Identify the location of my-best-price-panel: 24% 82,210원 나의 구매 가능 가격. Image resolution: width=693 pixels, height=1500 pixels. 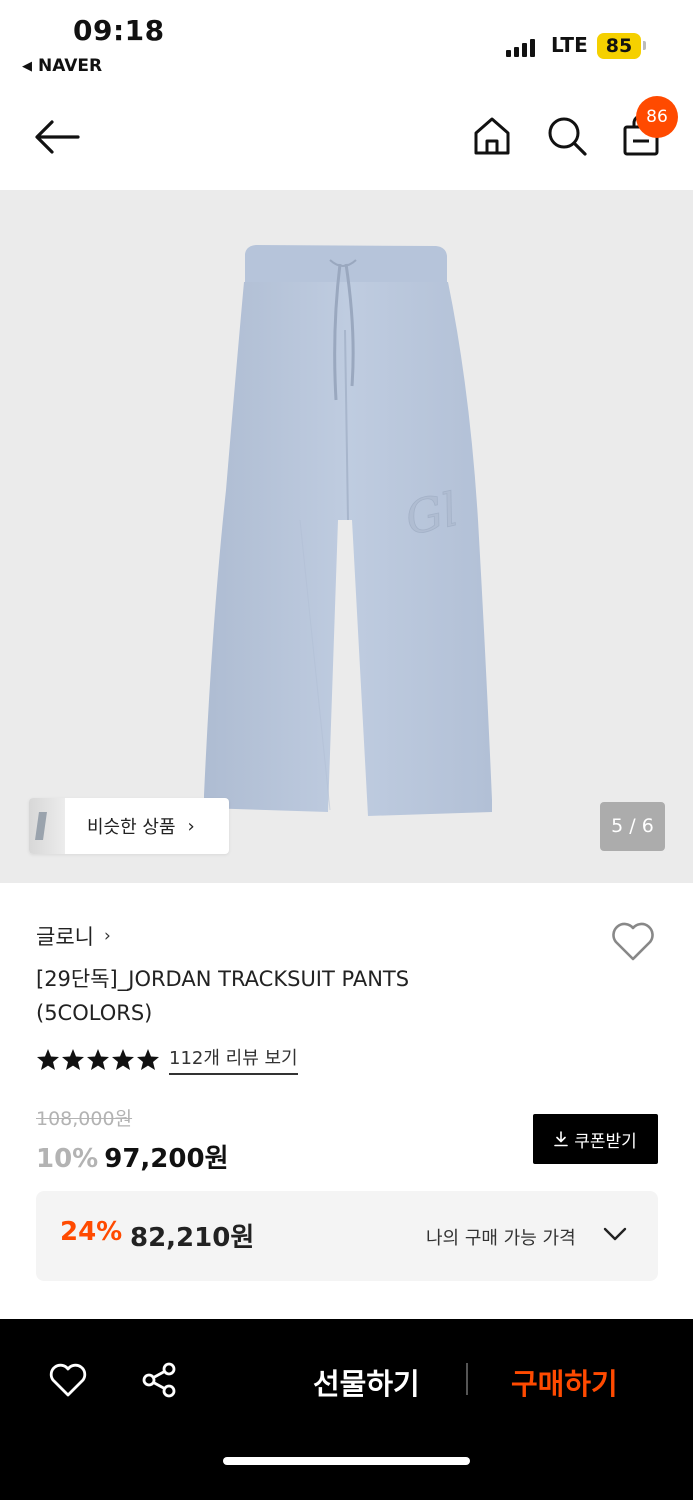
(347, 1236).